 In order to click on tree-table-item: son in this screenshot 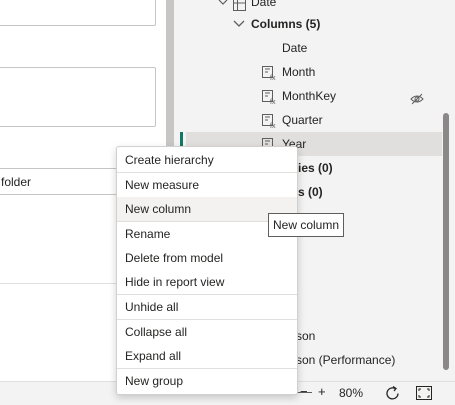, I will do `click(305, 336)`.